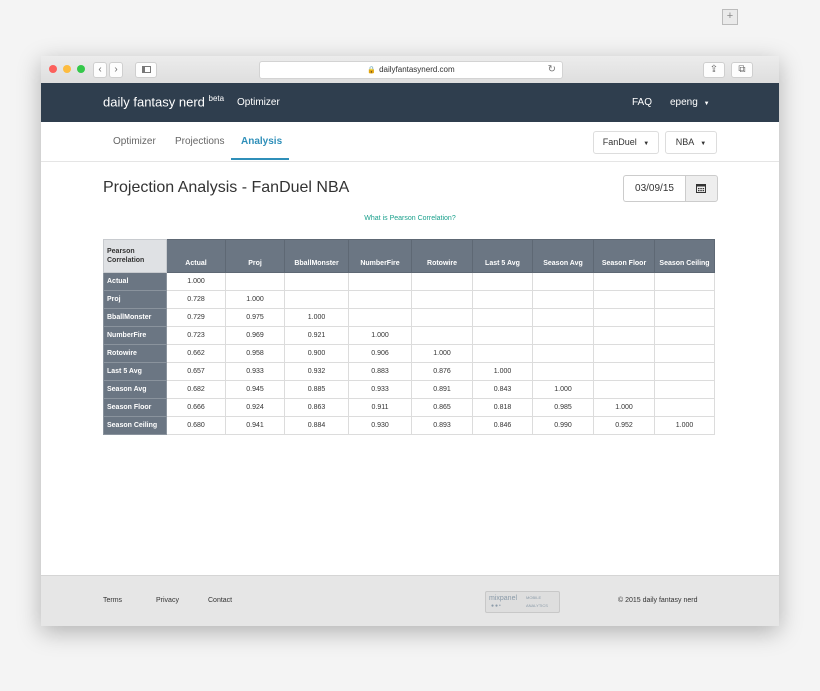  What do you see at coordinates (502, 407) in the screenshot?
I see `table-cell: 0.818` at bounding box center [502, 407].